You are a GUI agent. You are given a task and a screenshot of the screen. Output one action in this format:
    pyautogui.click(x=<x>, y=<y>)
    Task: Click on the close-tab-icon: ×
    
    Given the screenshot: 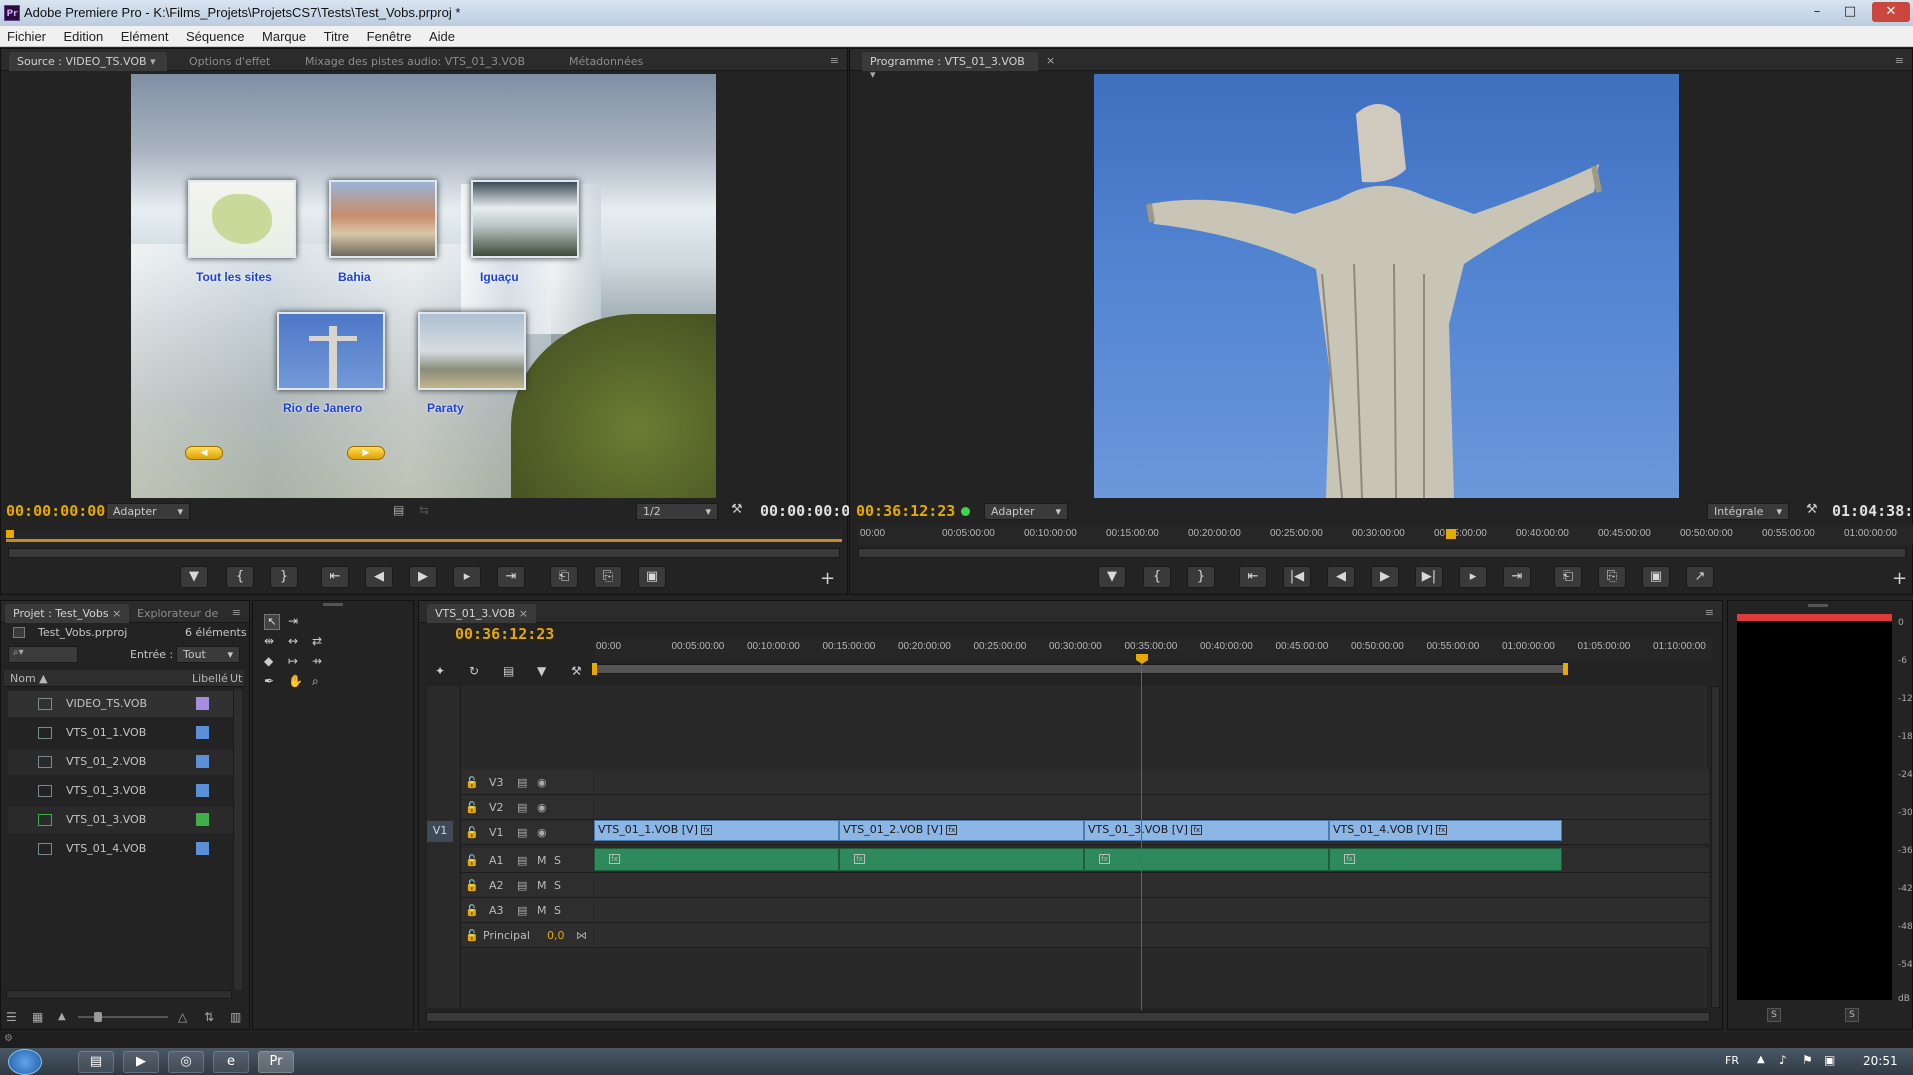 What is the action you would take?
    pyautogui.click(x=1050, y=60)
    